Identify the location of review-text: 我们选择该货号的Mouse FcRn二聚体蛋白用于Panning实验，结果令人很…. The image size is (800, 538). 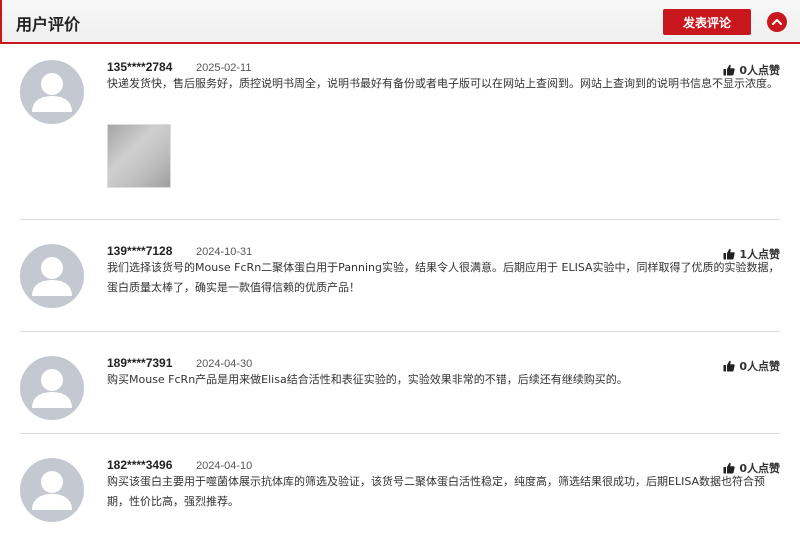
(443, 277).